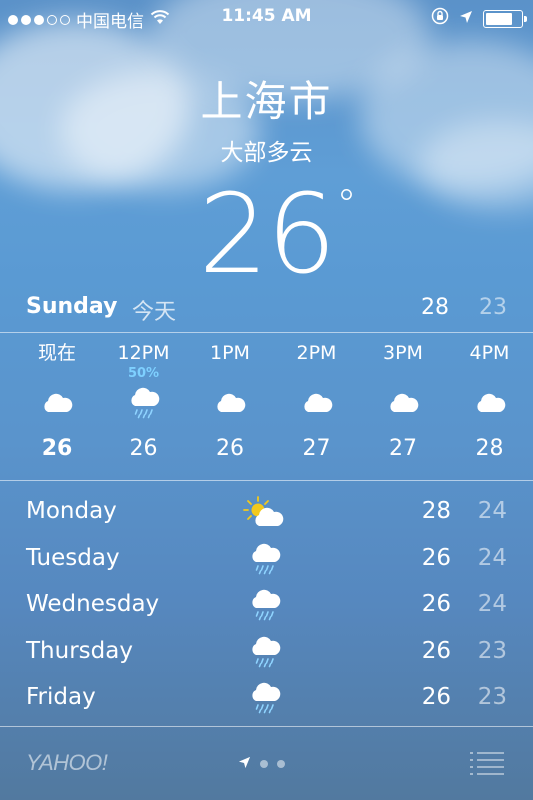 The width and height of the screenshot is (533, 800). I want to click on city-name: 上海市, so click(266, 101).